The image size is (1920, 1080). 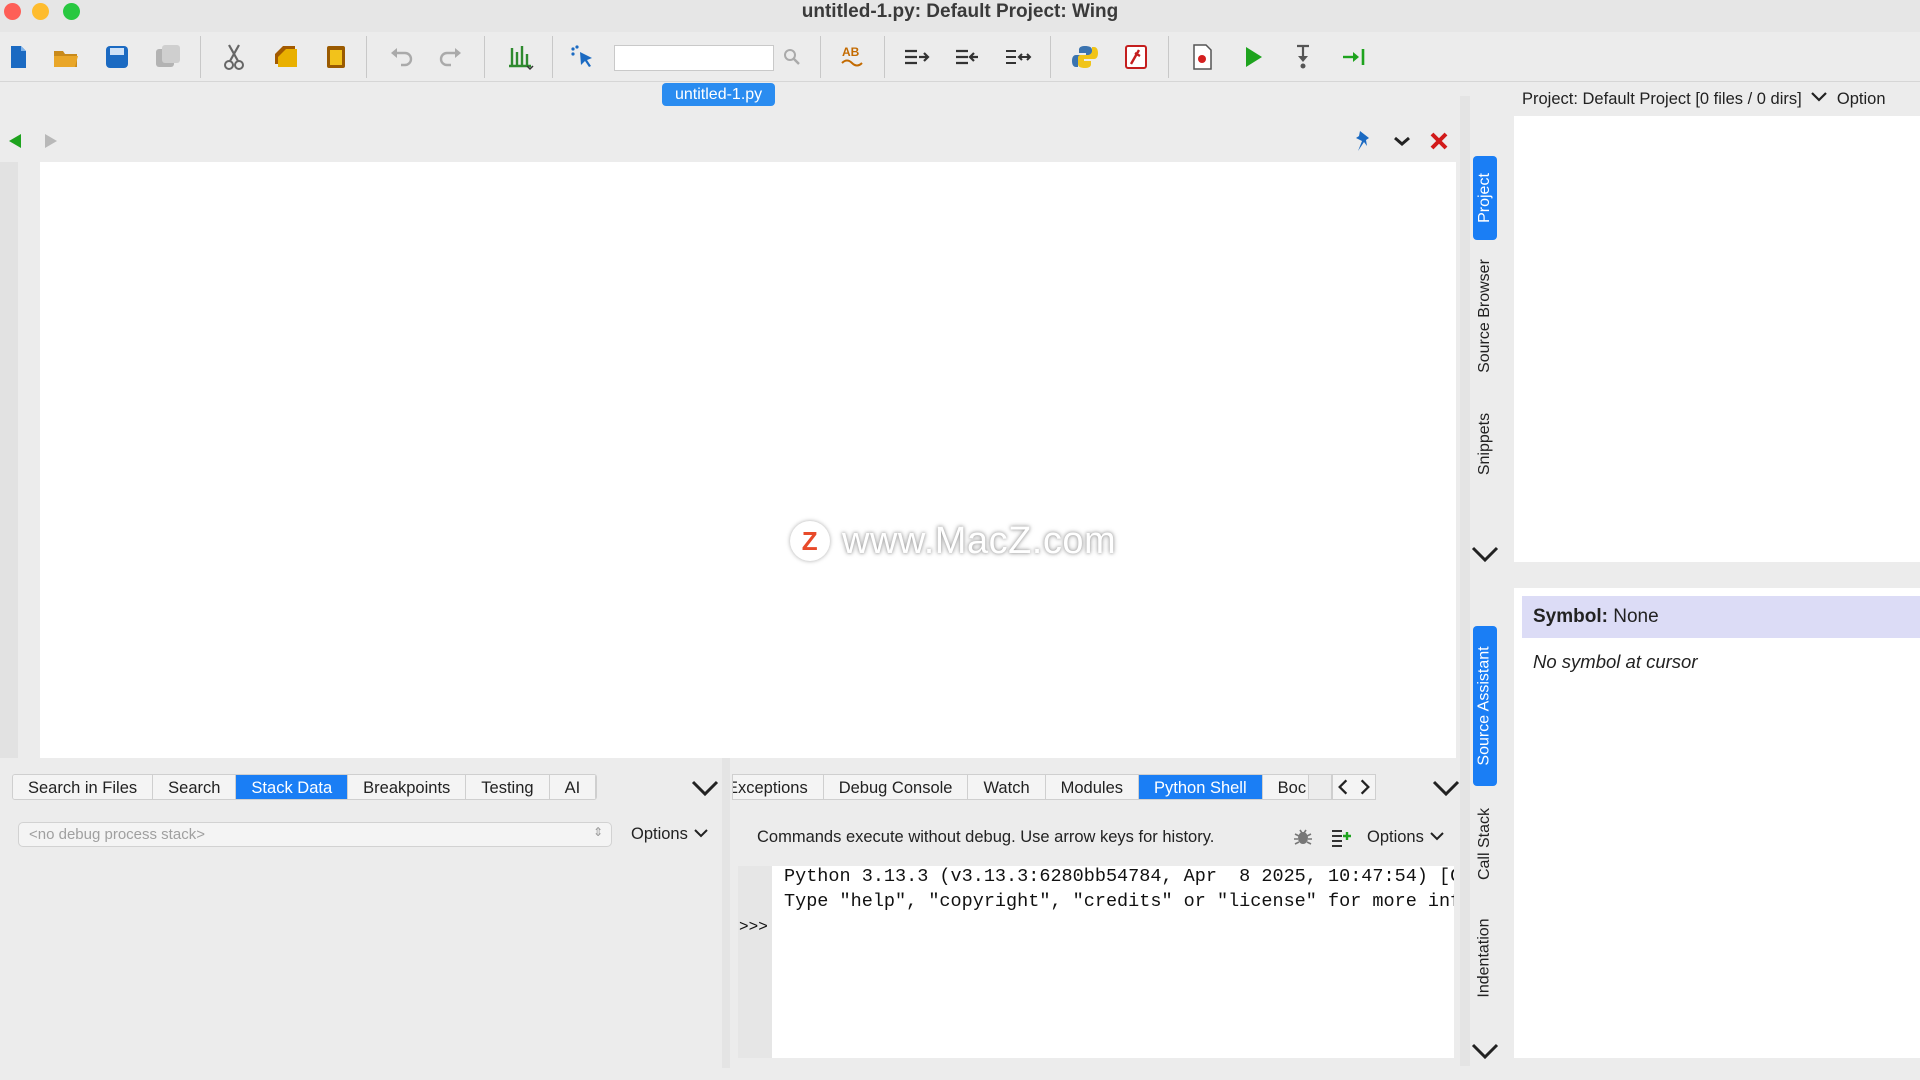 I want to click on spell-check-icon: AB, so click(x=852, y=57).